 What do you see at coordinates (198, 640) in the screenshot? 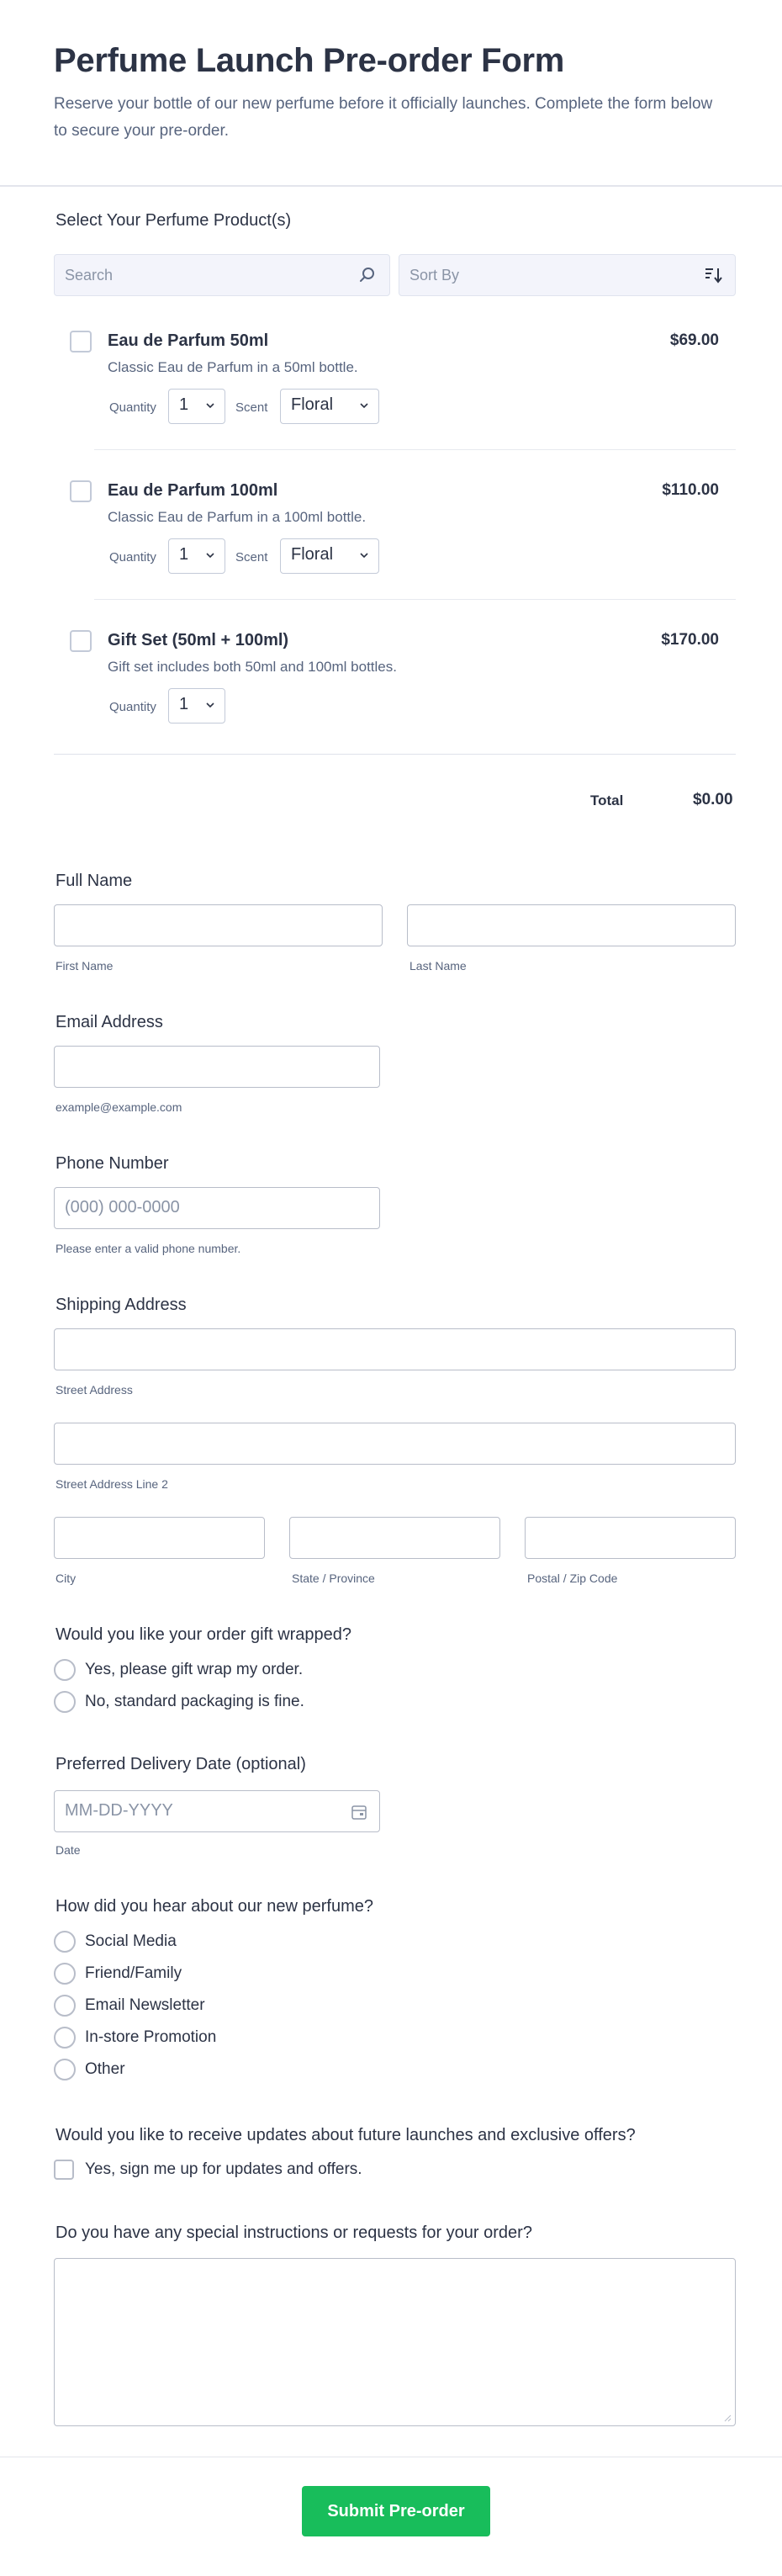
I see `product-name: Gift Set (50ml + 100ml)` at bounding box center [198, 640].